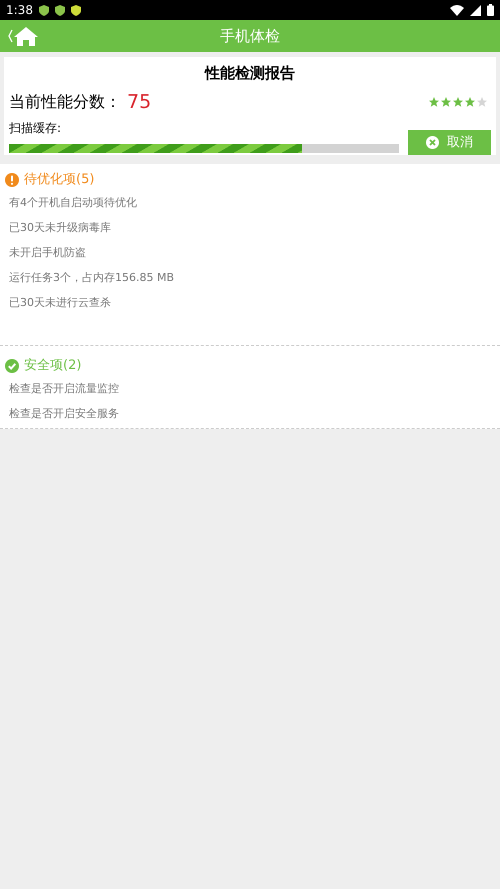  I want to click on warning-icon, so click(12, 179).